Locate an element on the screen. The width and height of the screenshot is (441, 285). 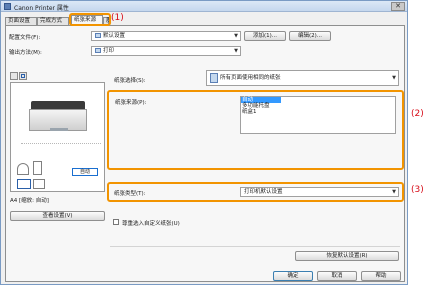
output-method-select: 打印 ▼ is located at coordinates (166, 51).